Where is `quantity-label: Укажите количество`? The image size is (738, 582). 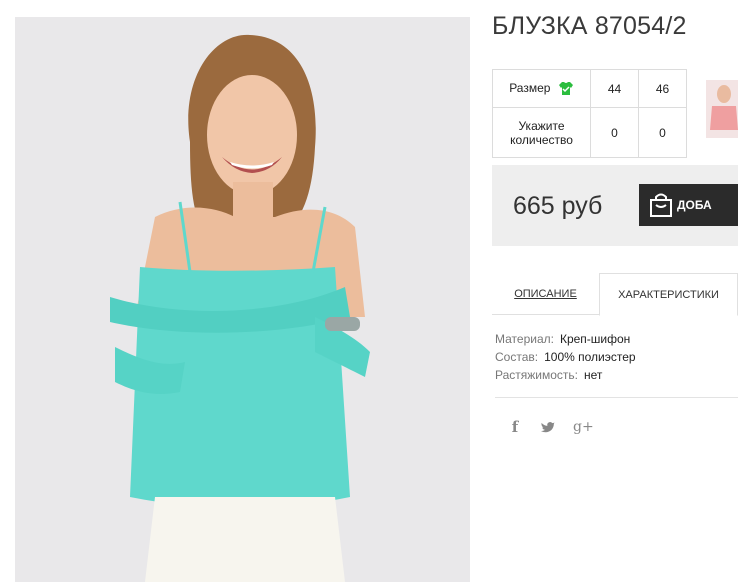
quantity-label: Укажите количество is located at coordinates (541, 132).